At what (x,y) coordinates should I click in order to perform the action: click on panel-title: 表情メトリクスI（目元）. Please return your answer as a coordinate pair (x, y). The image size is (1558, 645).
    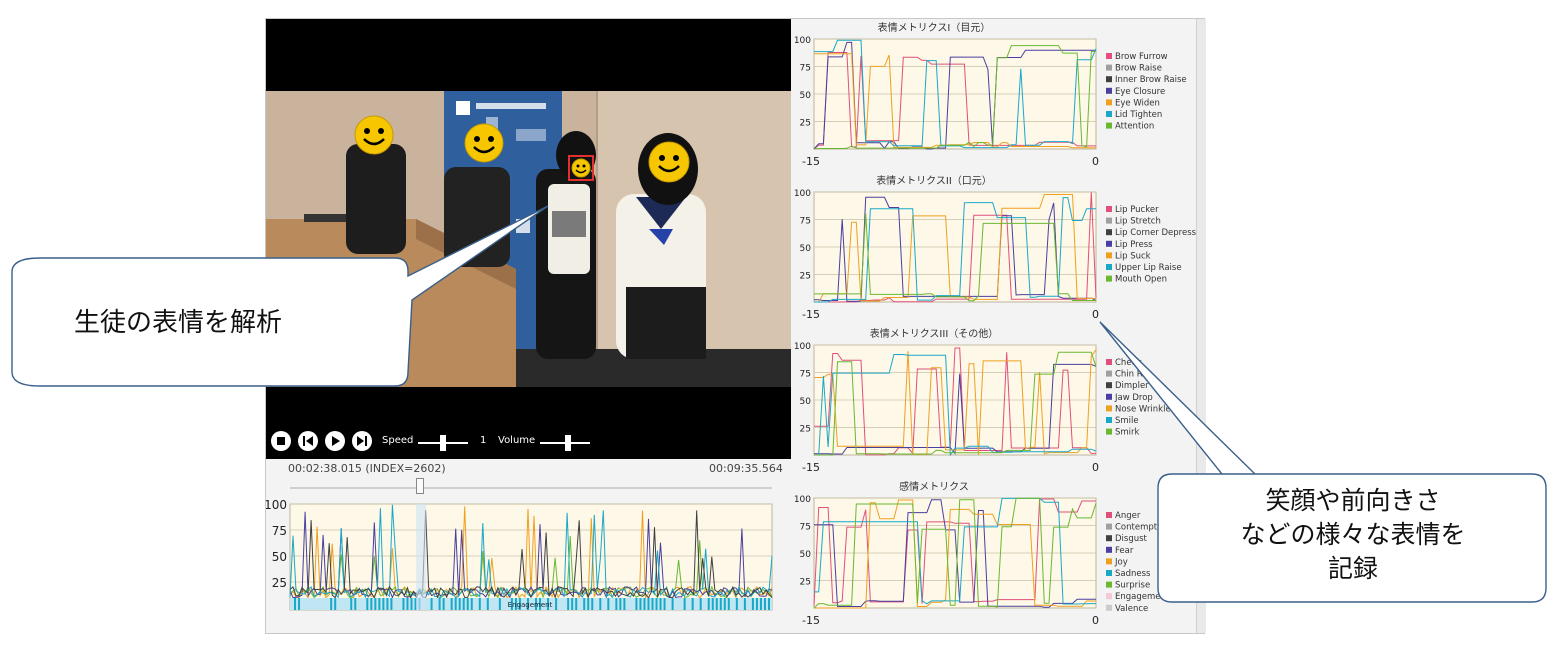
    Looking at the image, I should click on (934, 27).